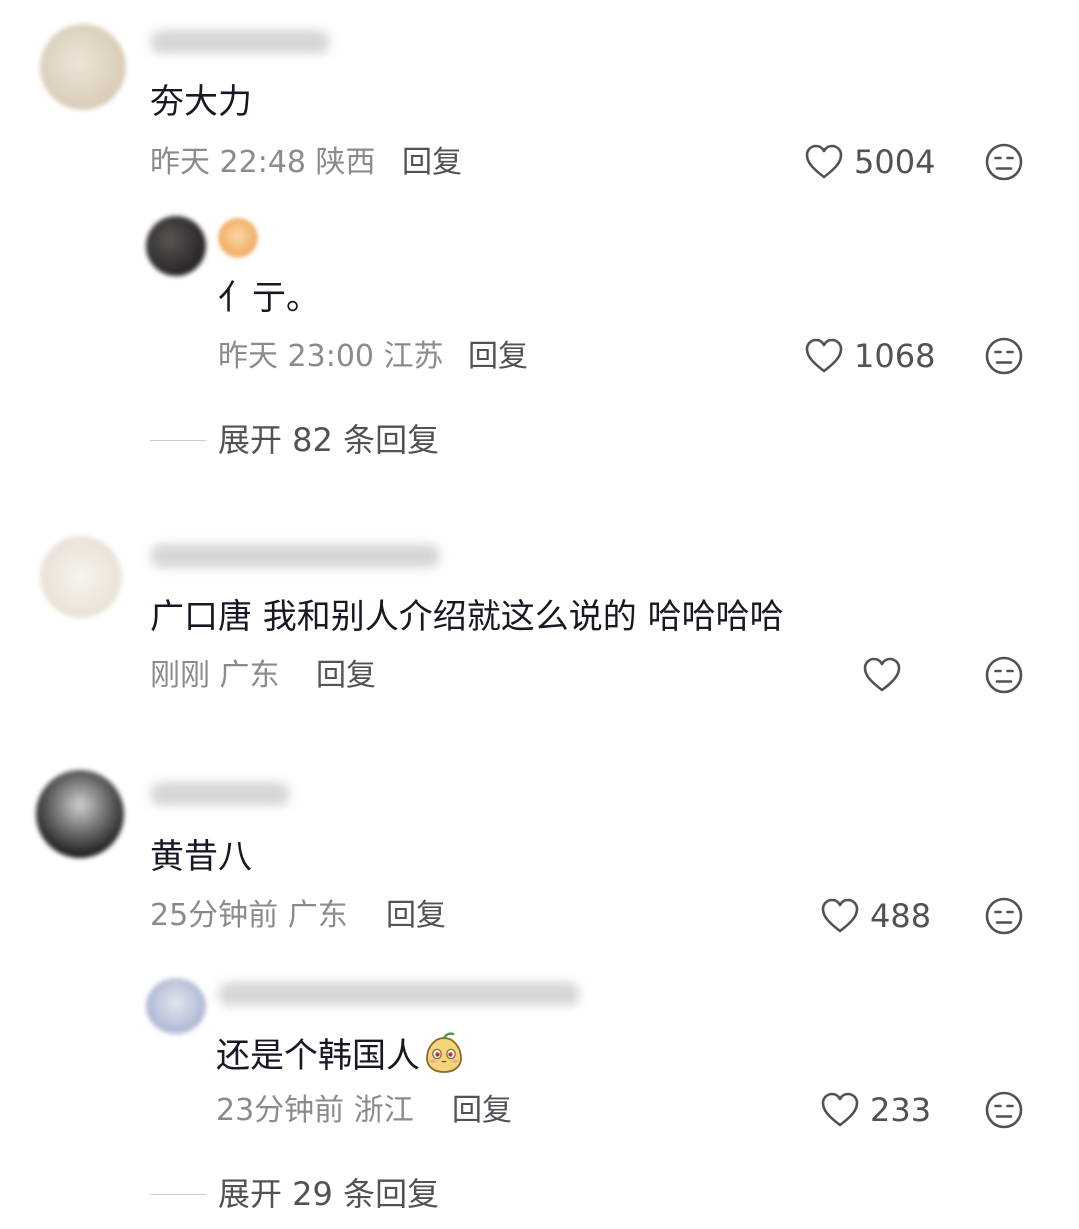 Image resolution: width=1079 pixels, height=1229 pixels. I want to click on like-button, so click(882, 675).